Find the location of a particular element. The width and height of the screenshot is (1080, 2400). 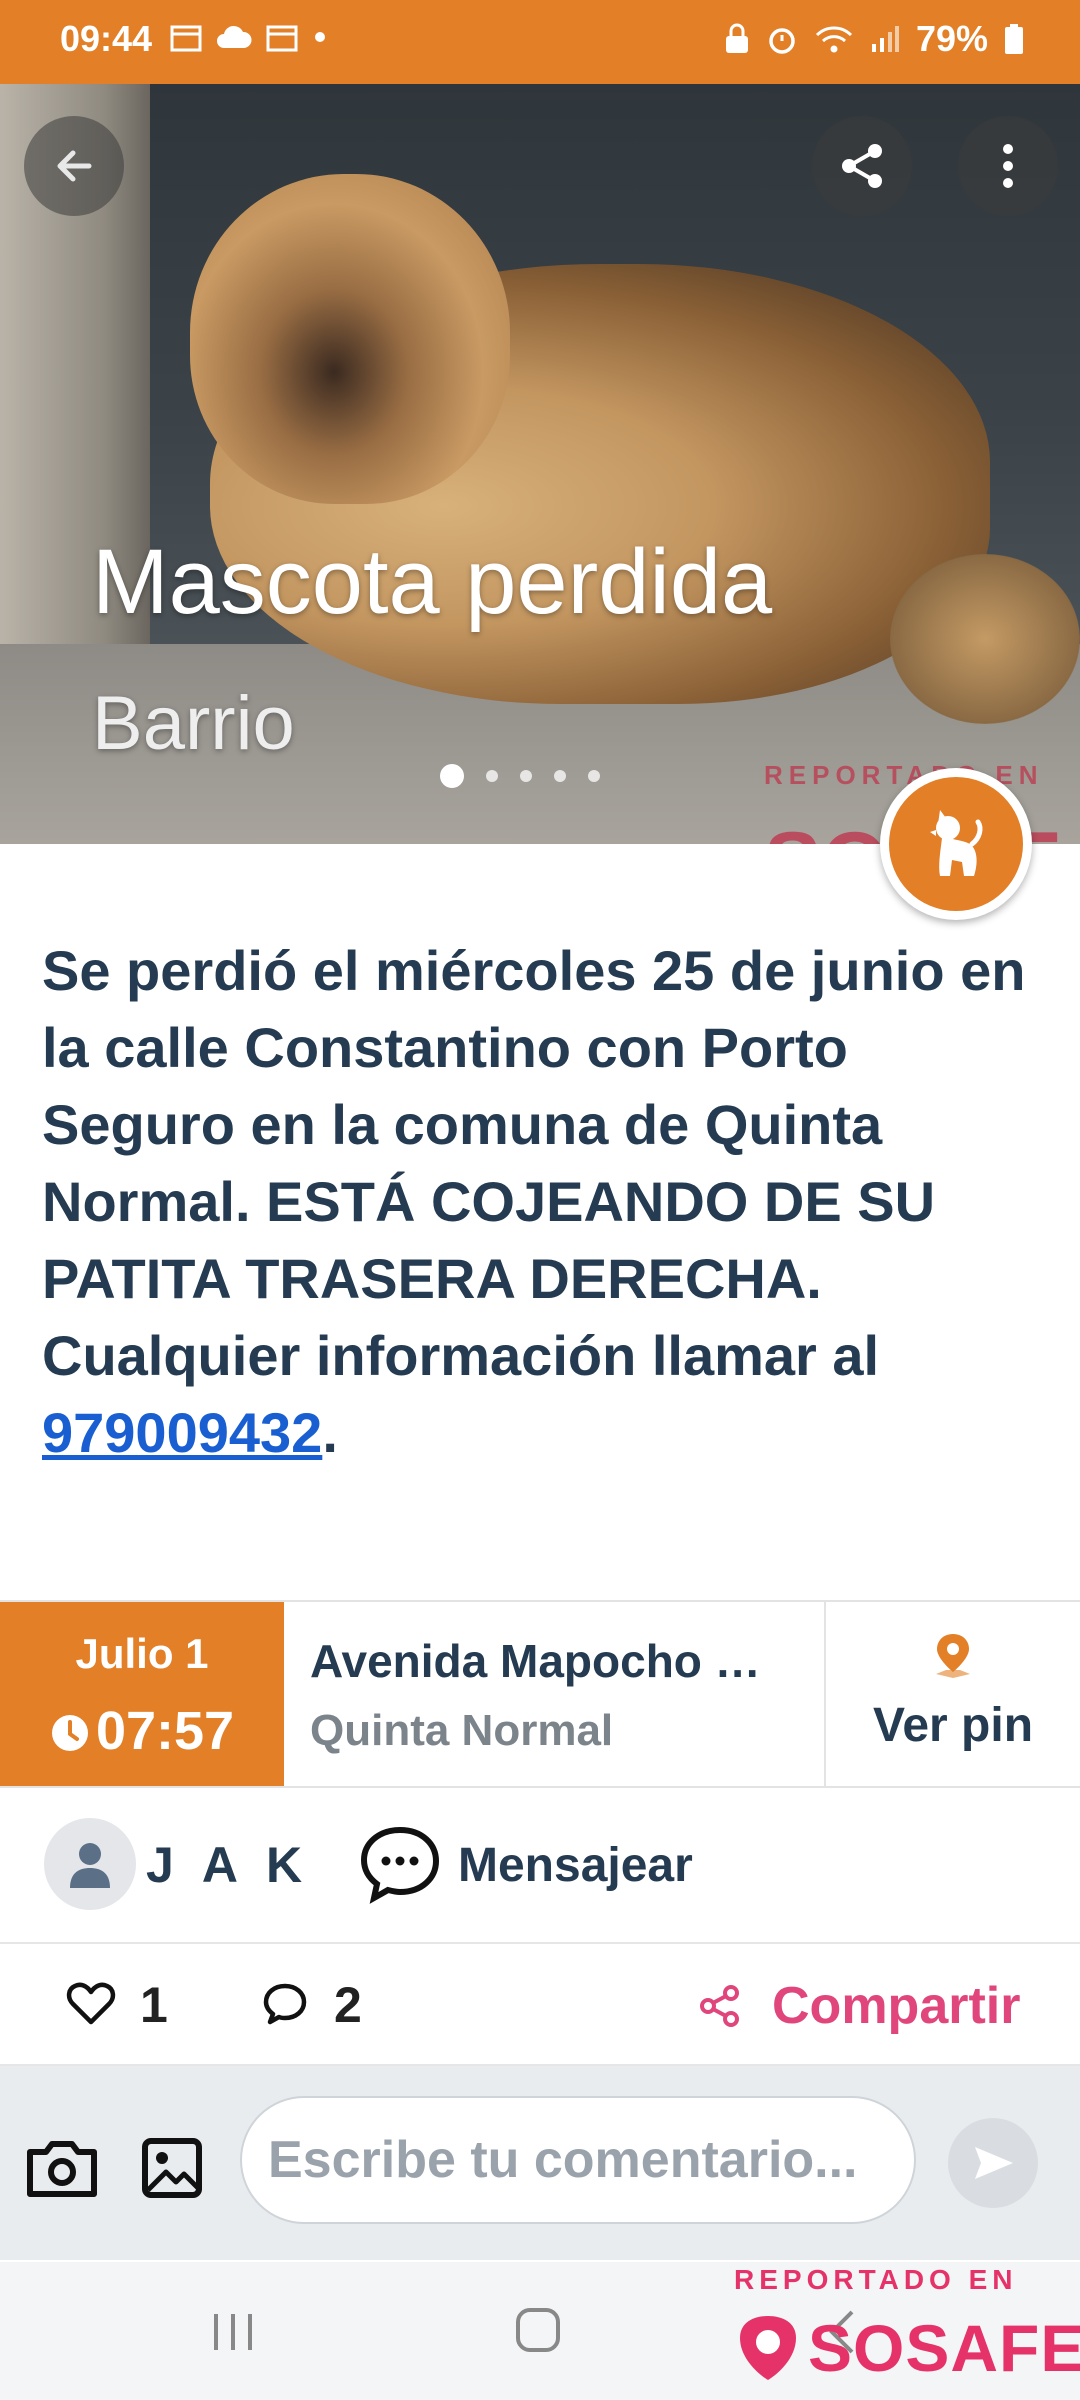

send-icon is located at coordinates (994, 2163).